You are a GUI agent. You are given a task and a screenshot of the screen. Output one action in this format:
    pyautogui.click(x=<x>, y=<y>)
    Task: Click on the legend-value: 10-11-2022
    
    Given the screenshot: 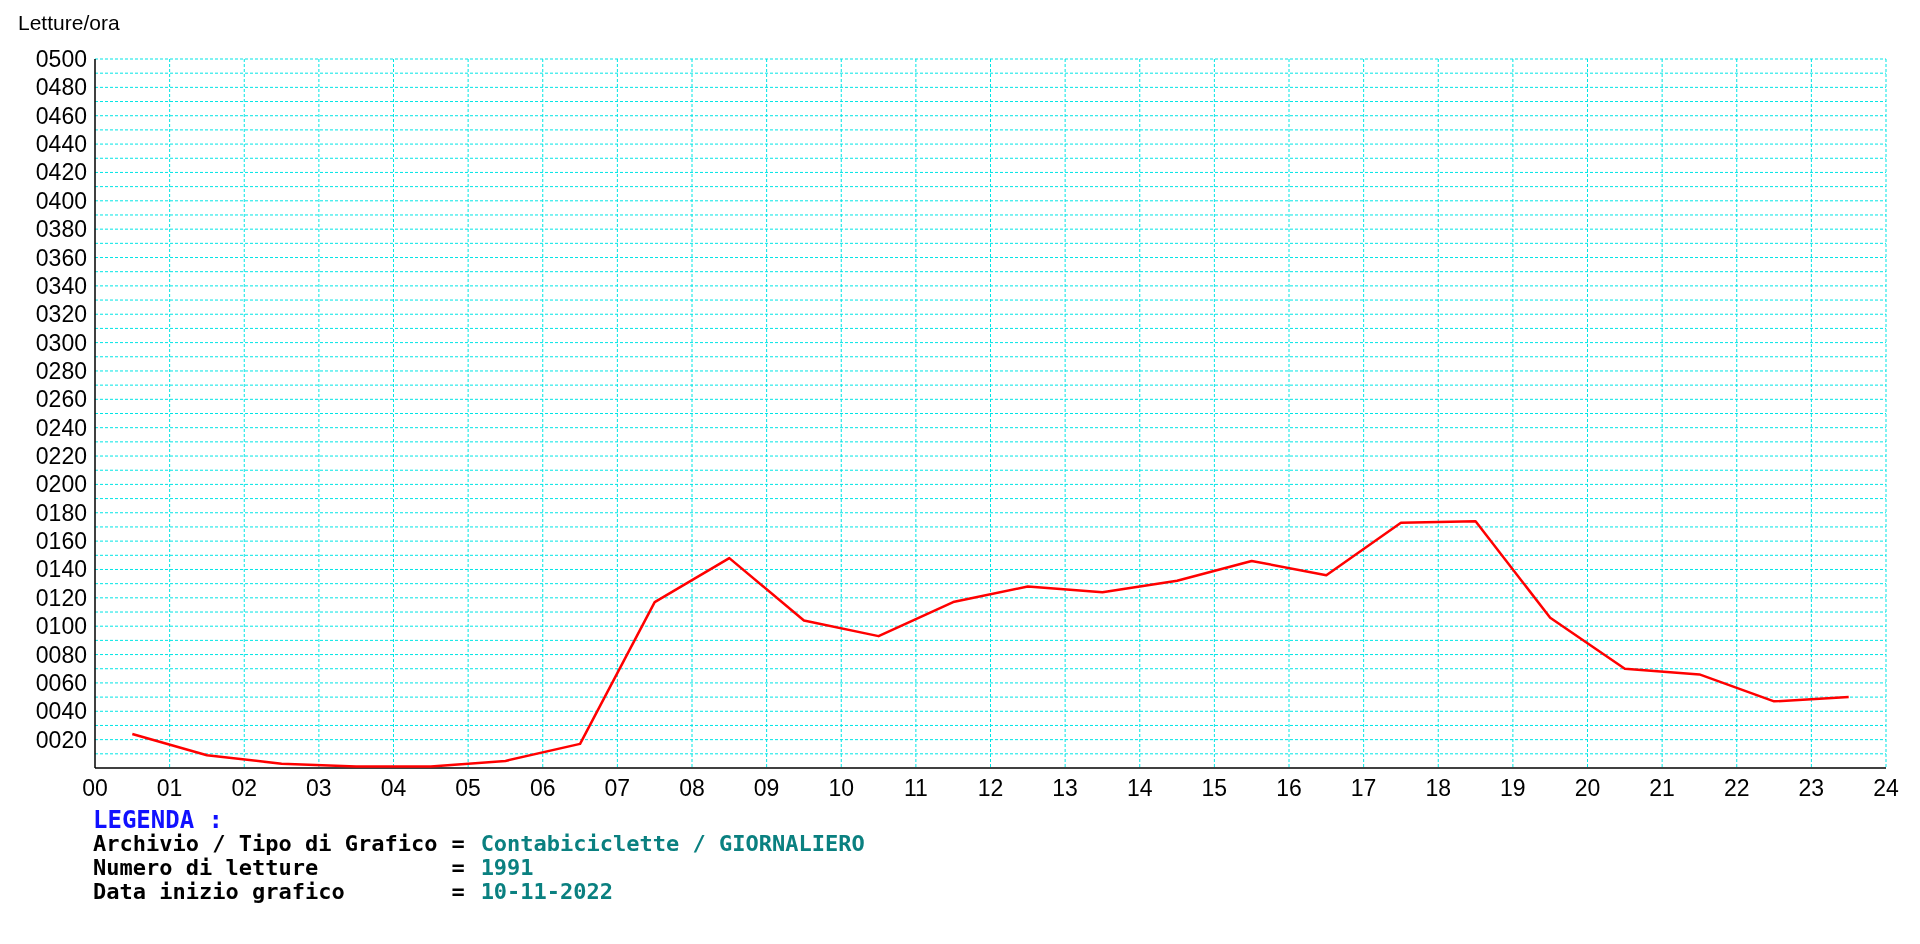 What is the action you would take?
    pyautogui.click(x=547, y=892)
    